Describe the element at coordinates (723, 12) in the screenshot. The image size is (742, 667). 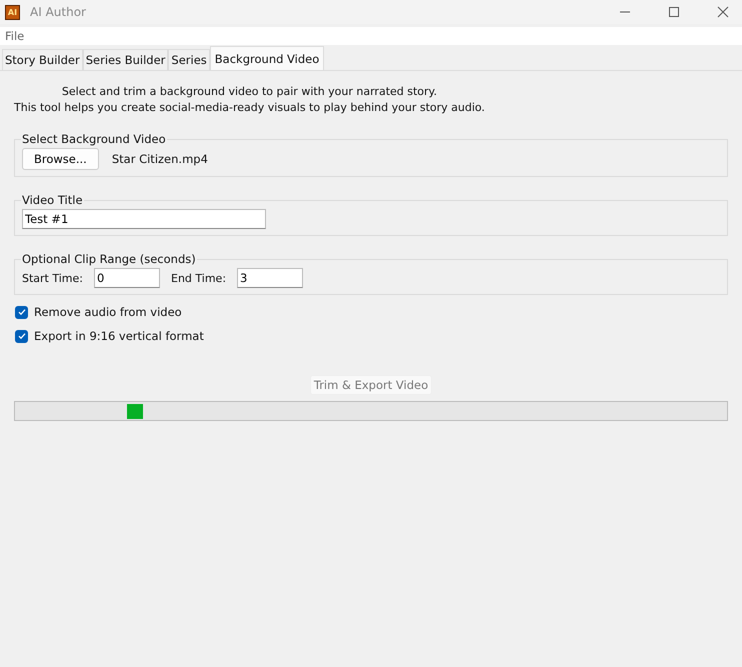
I see `close-icon` at that location.